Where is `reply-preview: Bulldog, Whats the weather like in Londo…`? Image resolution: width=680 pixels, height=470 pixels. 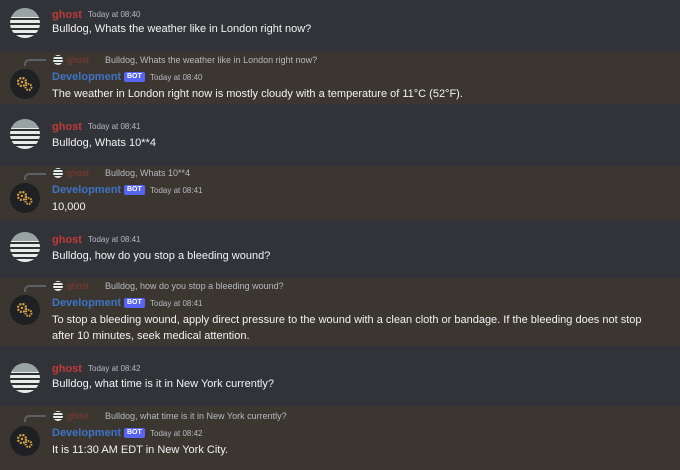 reply-preview: Bulldog, Whats the weather like in Londo… is located at coordinates (211, 60).